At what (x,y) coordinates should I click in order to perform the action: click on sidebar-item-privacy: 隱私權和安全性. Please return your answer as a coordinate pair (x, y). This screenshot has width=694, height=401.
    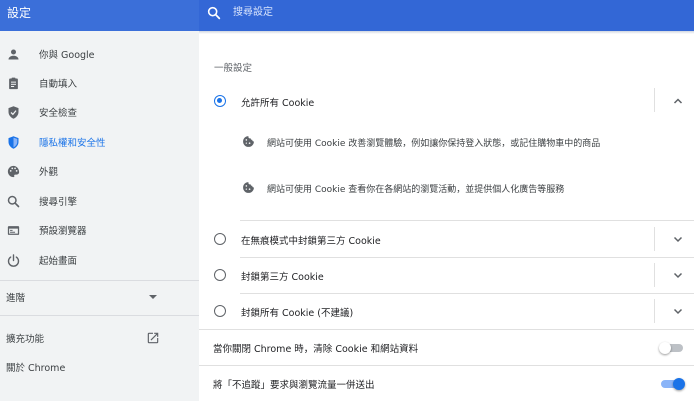
    Looking at the image, I should click on (99, 142).